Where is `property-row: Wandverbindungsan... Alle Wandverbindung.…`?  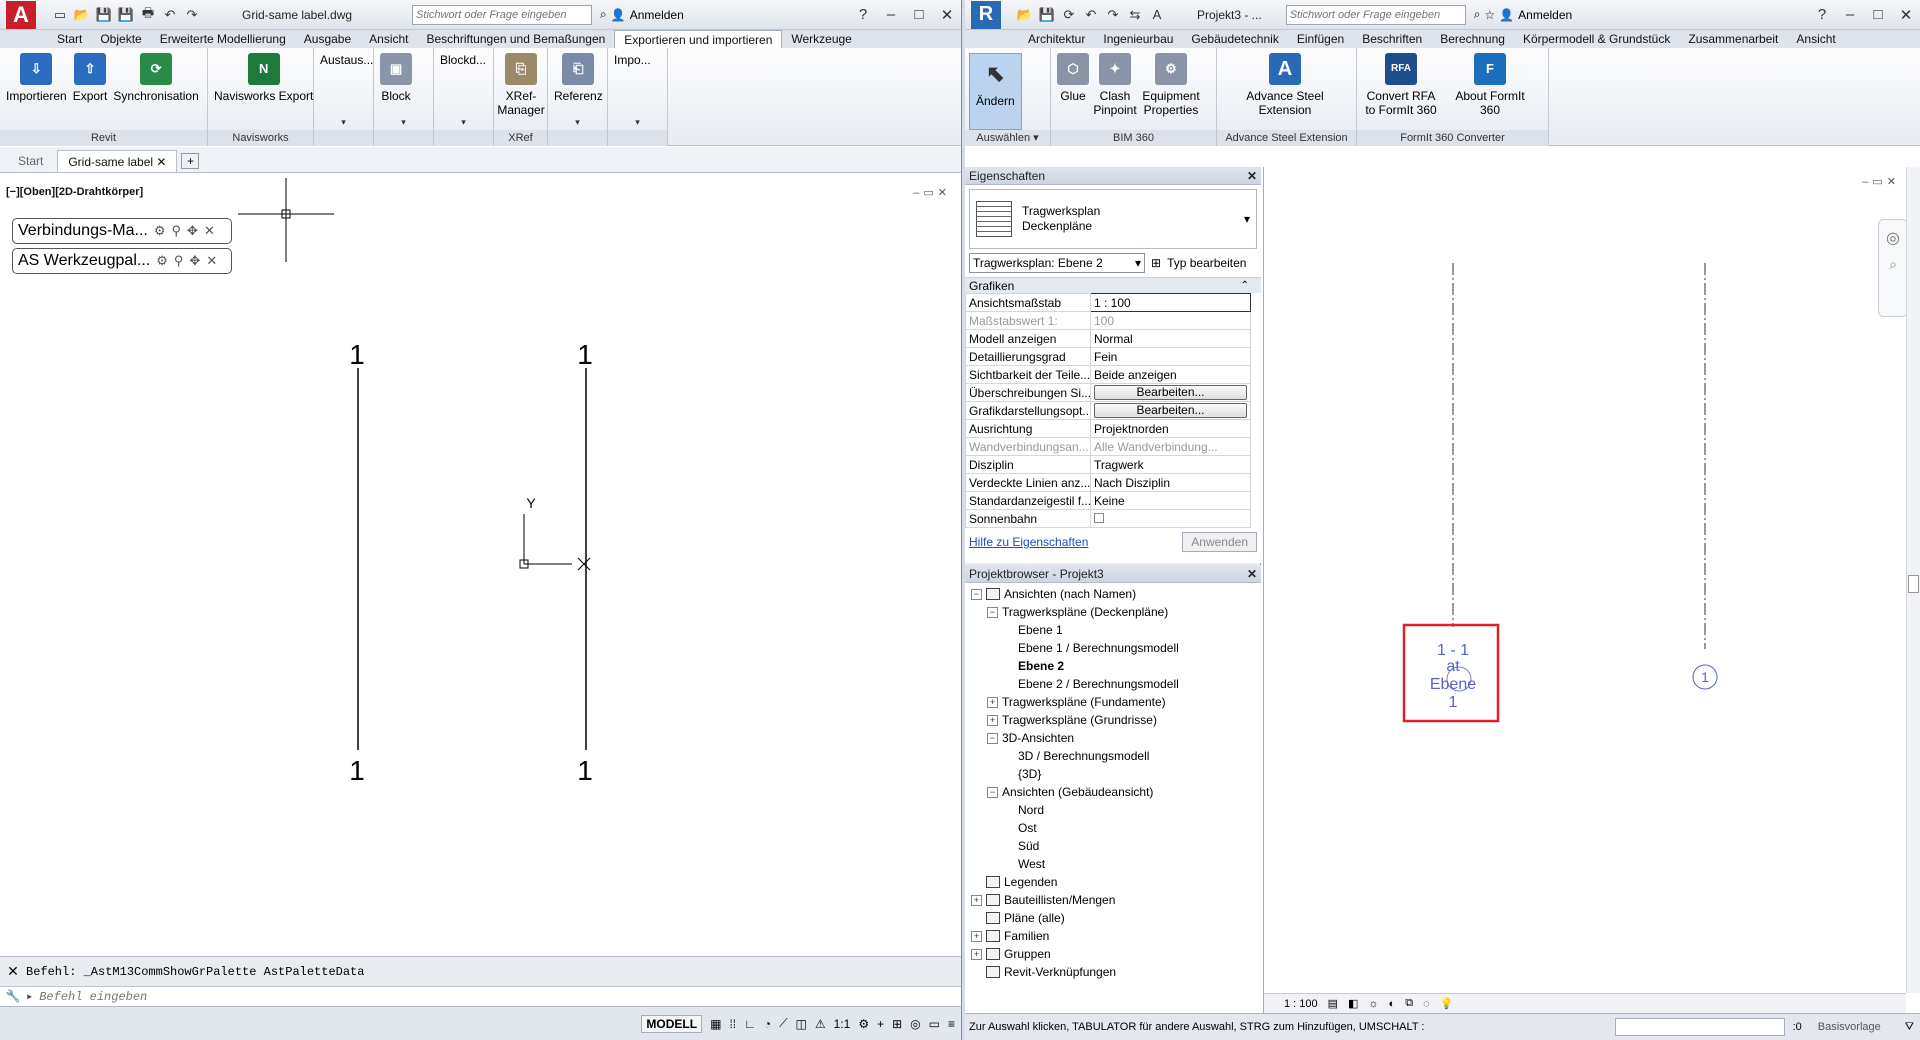 property-row: Wandverbindungsan... Alle Wandverbindung.… is located at coordinates (1108, 446).